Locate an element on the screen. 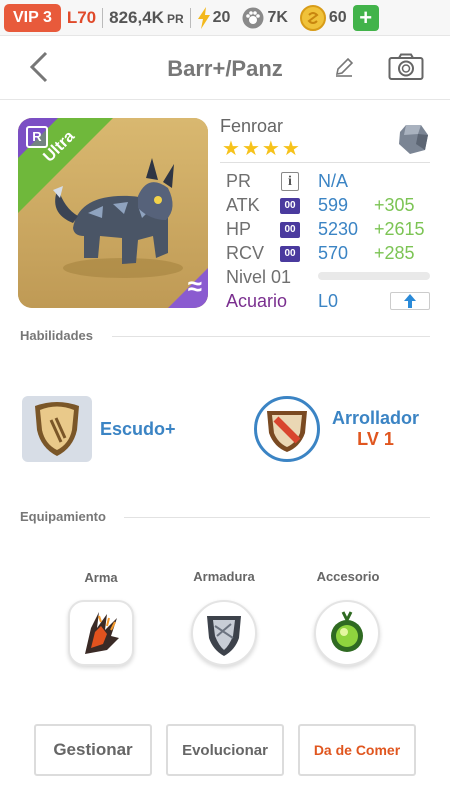 This screenshot has width=450, height=800. coin-icon is located at coordinates (312, 17).